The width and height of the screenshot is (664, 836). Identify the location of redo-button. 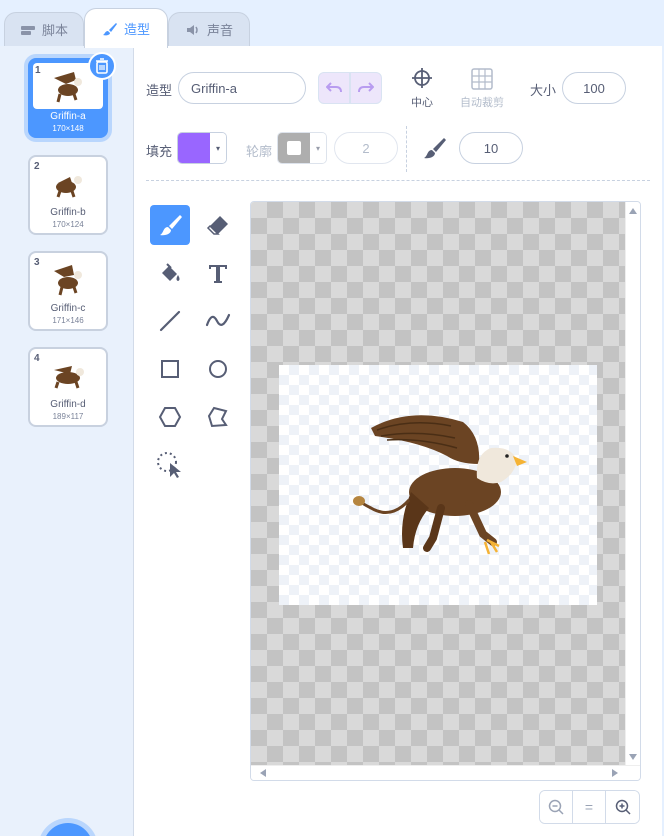
(366, 88).